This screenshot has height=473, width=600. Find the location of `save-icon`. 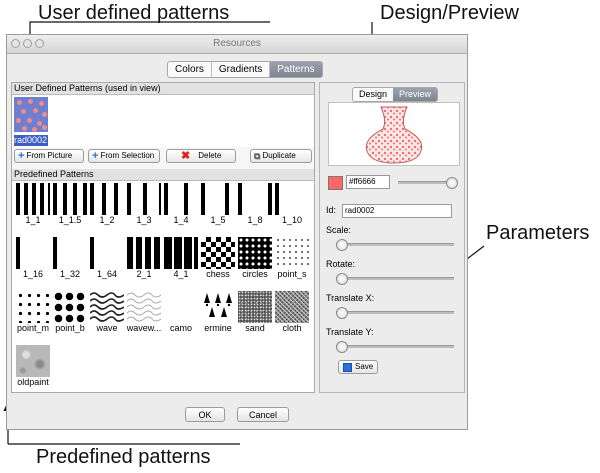

save-icon is located at coordinates (347, 367).